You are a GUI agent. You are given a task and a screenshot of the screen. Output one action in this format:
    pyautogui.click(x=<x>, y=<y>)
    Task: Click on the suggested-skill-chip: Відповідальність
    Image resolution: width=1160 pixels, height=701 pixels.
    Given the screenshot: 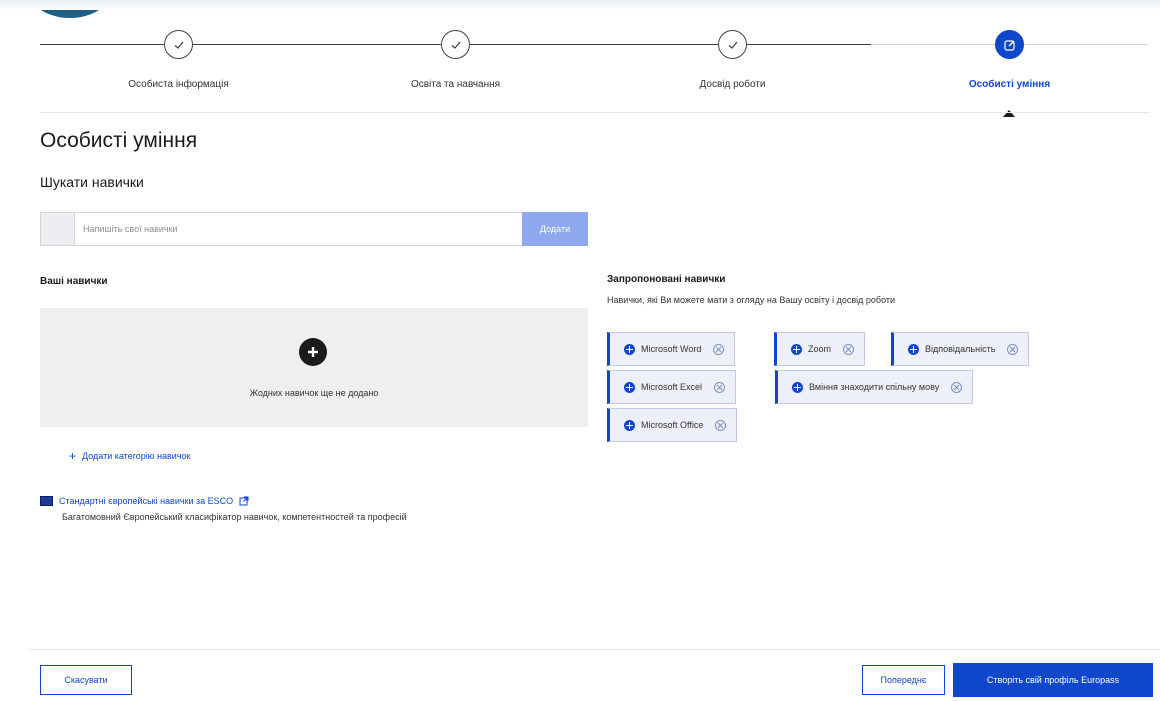 What is the action you would take?
    pyautogui.click(x=960, y=349)
    